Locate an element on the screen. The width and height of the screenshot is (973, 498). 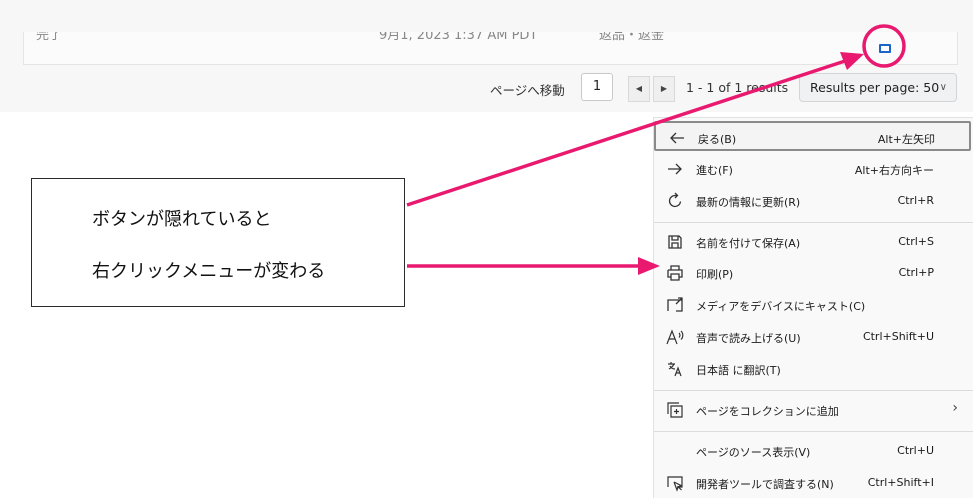
menu-item-read-aloud: 音声で読み上げる(U) Ctrl+Shift+U is located at coordinates (813, 337).